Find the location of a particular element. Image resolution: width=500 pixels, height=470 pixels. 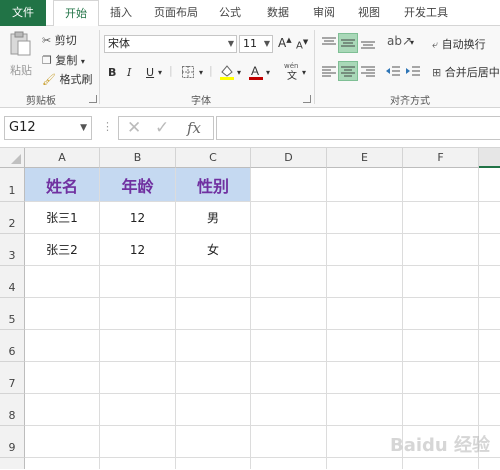

tab-home: 开始 is located at coordinates (76, 13).